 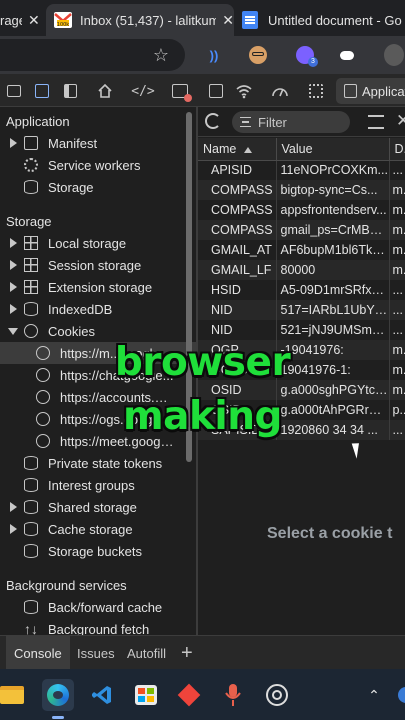 I want to click on add-drawer-tab-icon: +, so click(x=187, y=653).